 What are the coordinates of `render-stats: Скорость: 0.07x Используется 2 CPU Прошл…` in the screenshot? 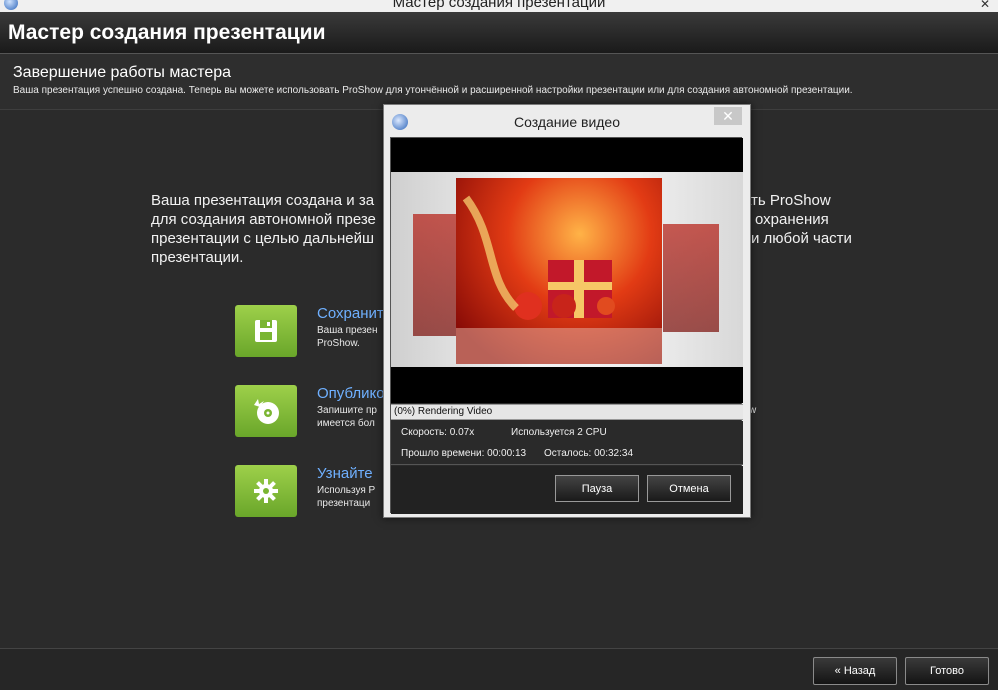 It's located at (567, 443).